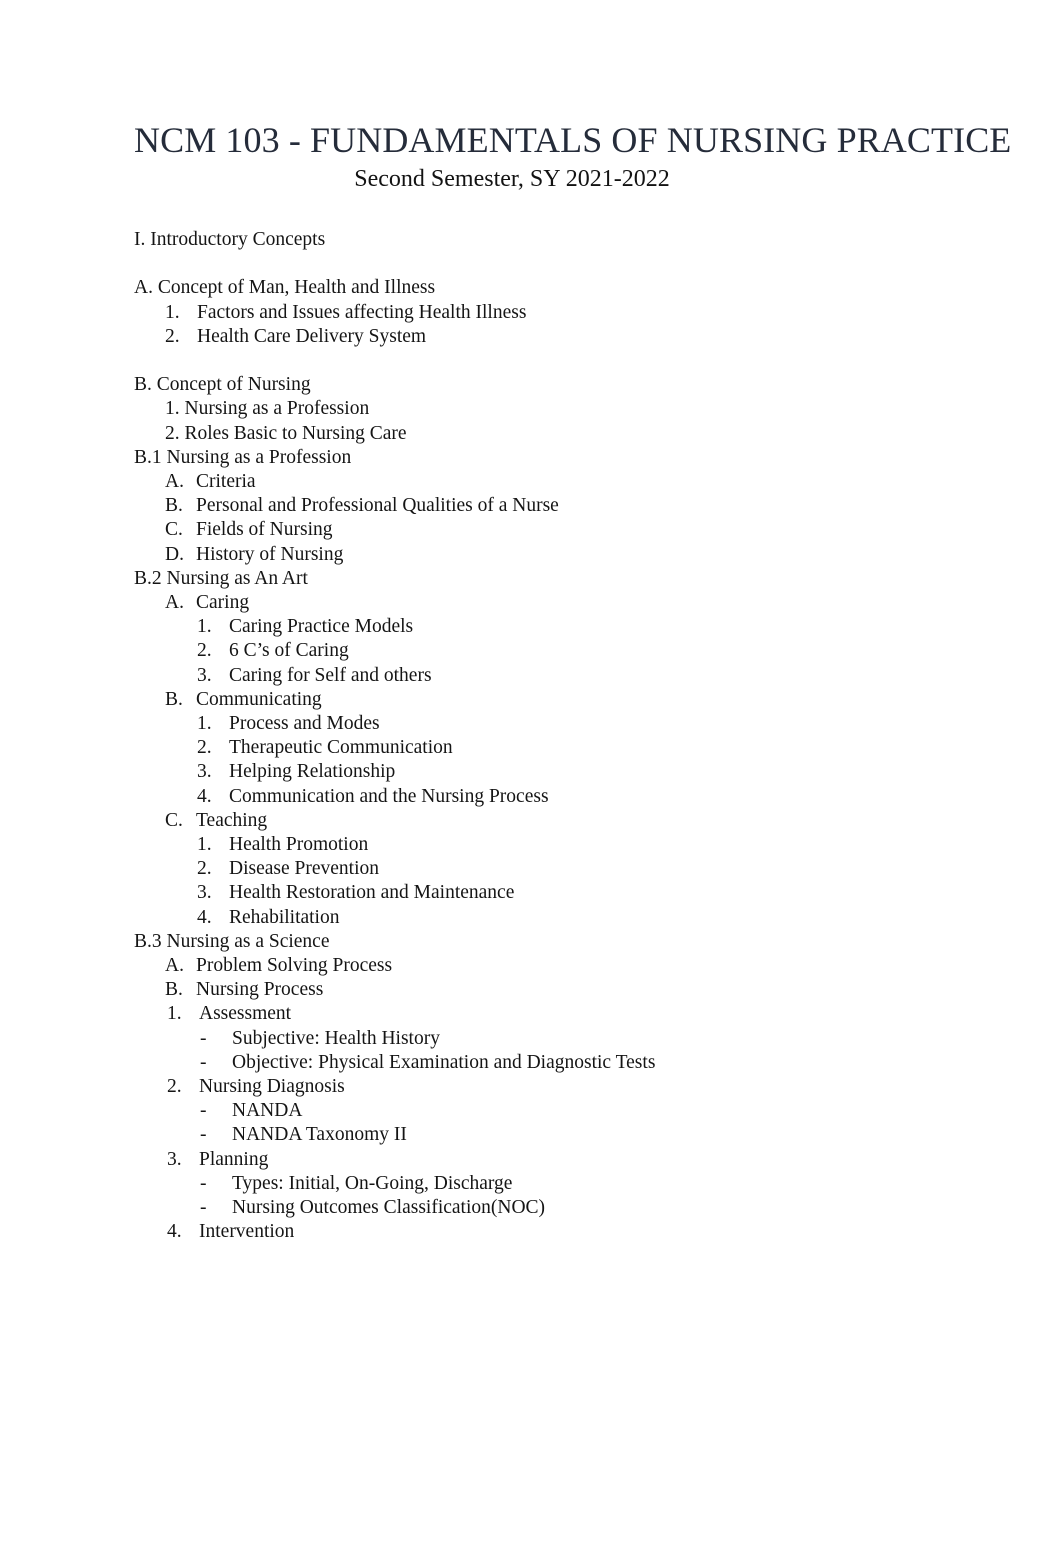 This screenshot has height=1561, width=1062. I want to click on section-heading: I. Introductory Concepts, so click(230, 239).